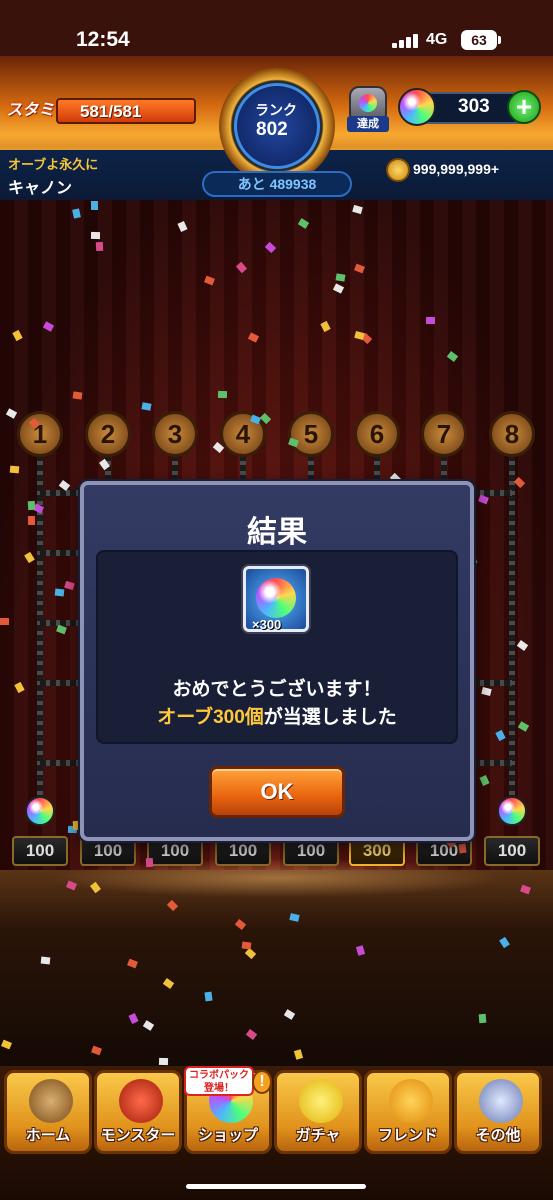 The height and width of the screenshot is (1200, 553). What do you see at coordinates (40, 434) in the screenshot?
I see `lane-number: 1` at bounding box center [40, 434].